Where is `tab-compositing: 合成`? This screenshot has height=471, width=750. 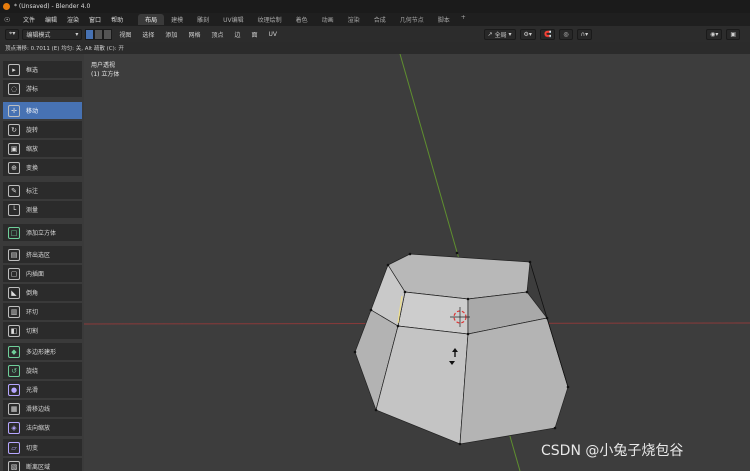
tab-compositing: 合成 is located at coordinates (380, 19).